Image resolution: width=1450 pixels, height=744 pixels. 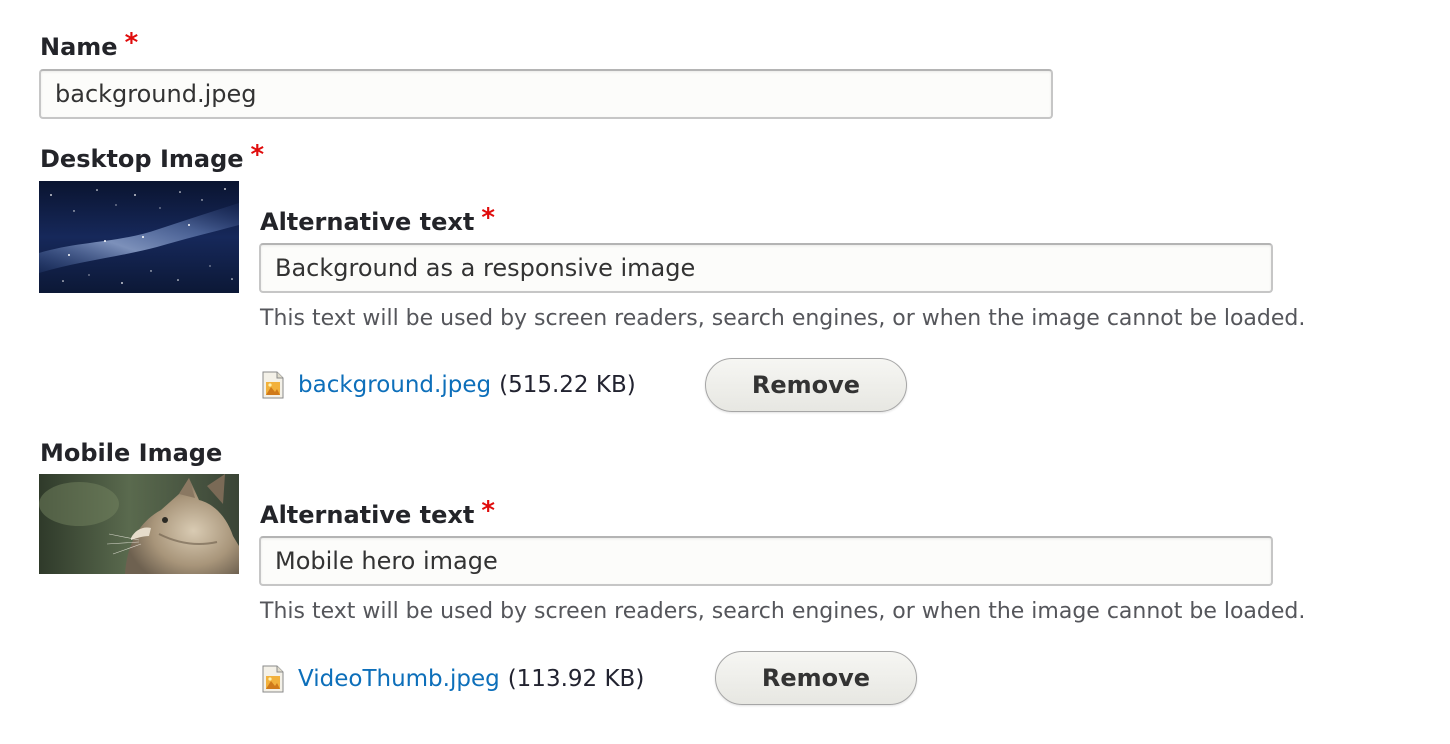 I want to click on name-label: Name *, so click(x=89, y=44).